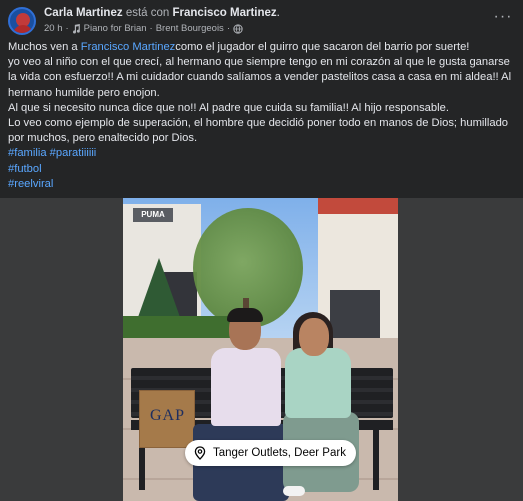  Describe the element at coordinates (225, 13) in the screenshot. I see `tagged-name: Francisco Martinez` at that location.